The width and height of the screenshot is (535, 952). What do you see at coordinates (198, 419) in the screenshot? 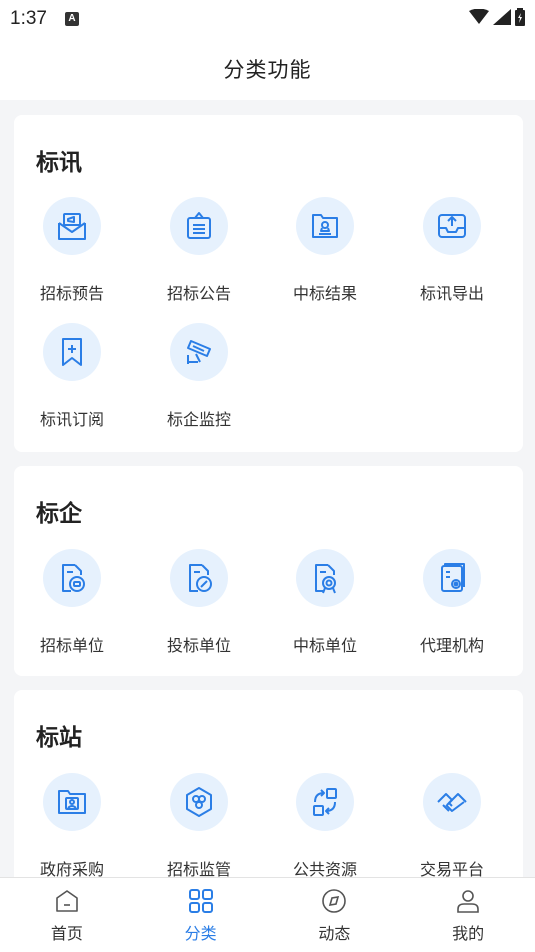
I see `item-label: 标企监控` at bounding box center [198, 419].